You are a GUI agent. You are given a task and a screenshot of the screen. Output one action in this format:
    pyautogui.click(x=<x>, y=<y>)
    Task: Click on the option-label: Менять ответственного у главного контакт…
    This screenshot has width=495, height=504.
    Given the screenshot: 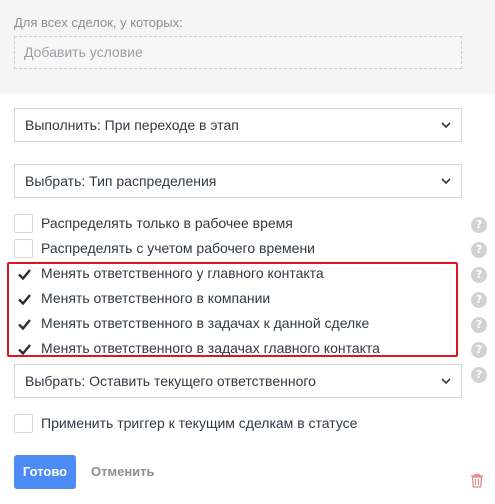 What is the action you would take?
    pyautogui.click(x=182, y=273)
    